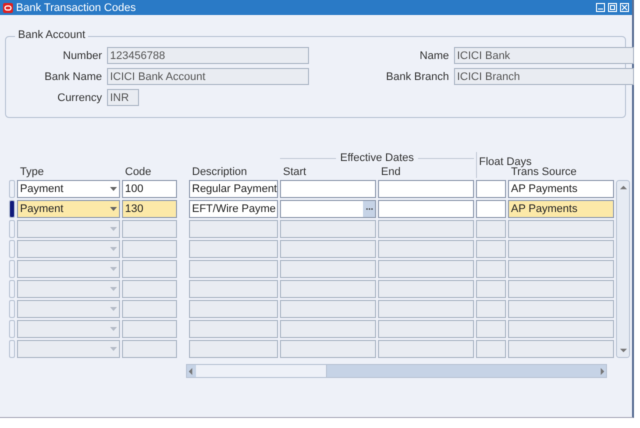  What do you see at coordinates (233, 189) in the screenshot?
I see `input-field: Regular Payment` at bounding box center [233, 189].